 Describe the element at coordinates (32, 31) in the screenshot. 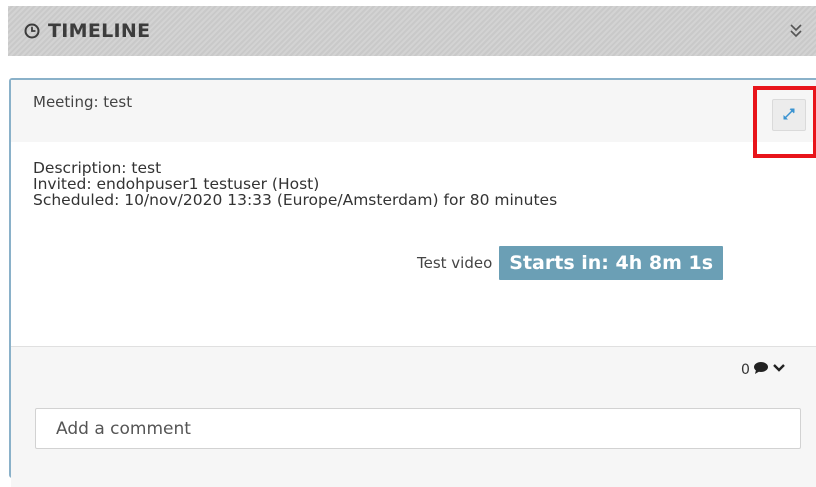

I see `clock-icon` at that location.